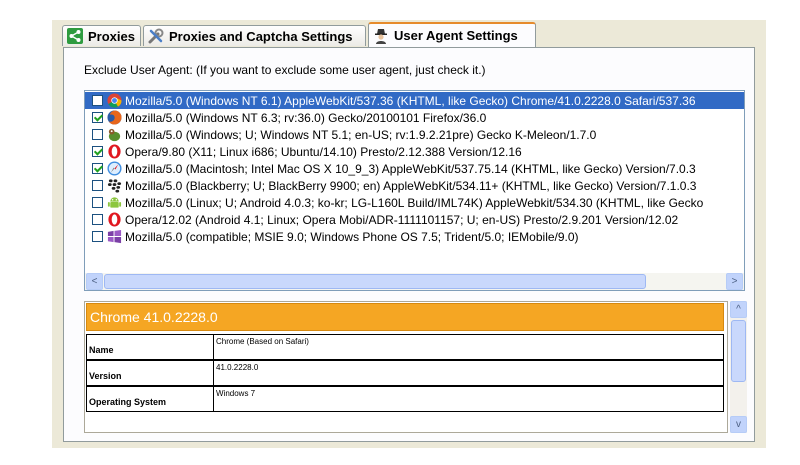 The width and height of the screenshot is (800, 465). I want to click on chevron-up-icon: ^, so click(738, 309).